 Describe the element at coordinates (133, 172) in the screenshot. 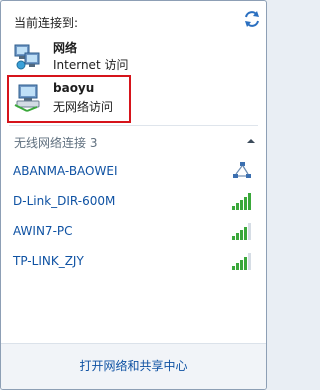

I see `wifi-network-item: ABANMA-BAOWEI` at that location.